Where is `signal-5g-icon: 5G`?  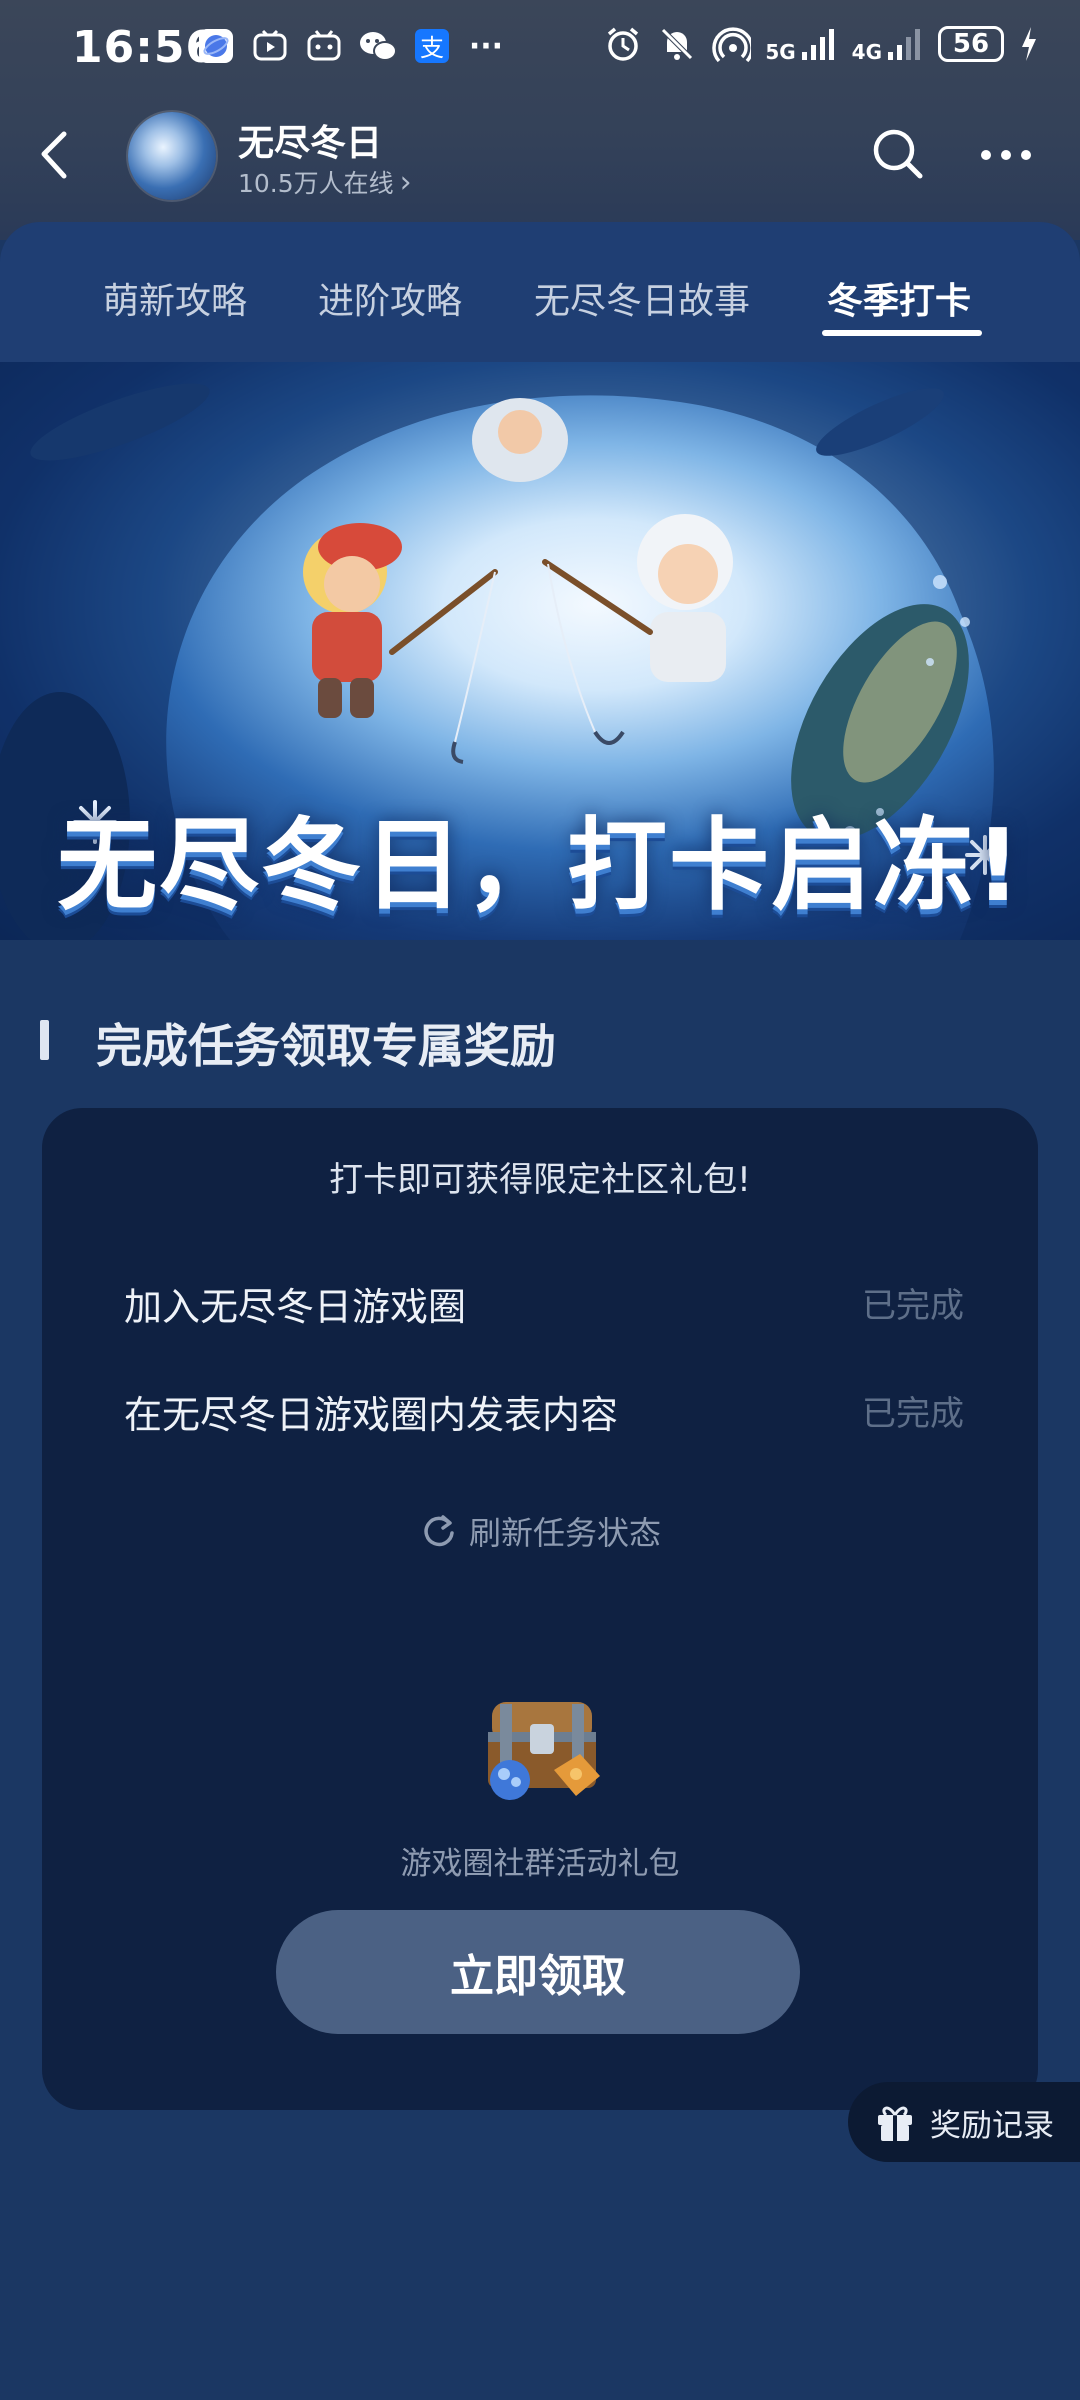
signal-5g-icon: 5G is located at coordinates (801, 44).